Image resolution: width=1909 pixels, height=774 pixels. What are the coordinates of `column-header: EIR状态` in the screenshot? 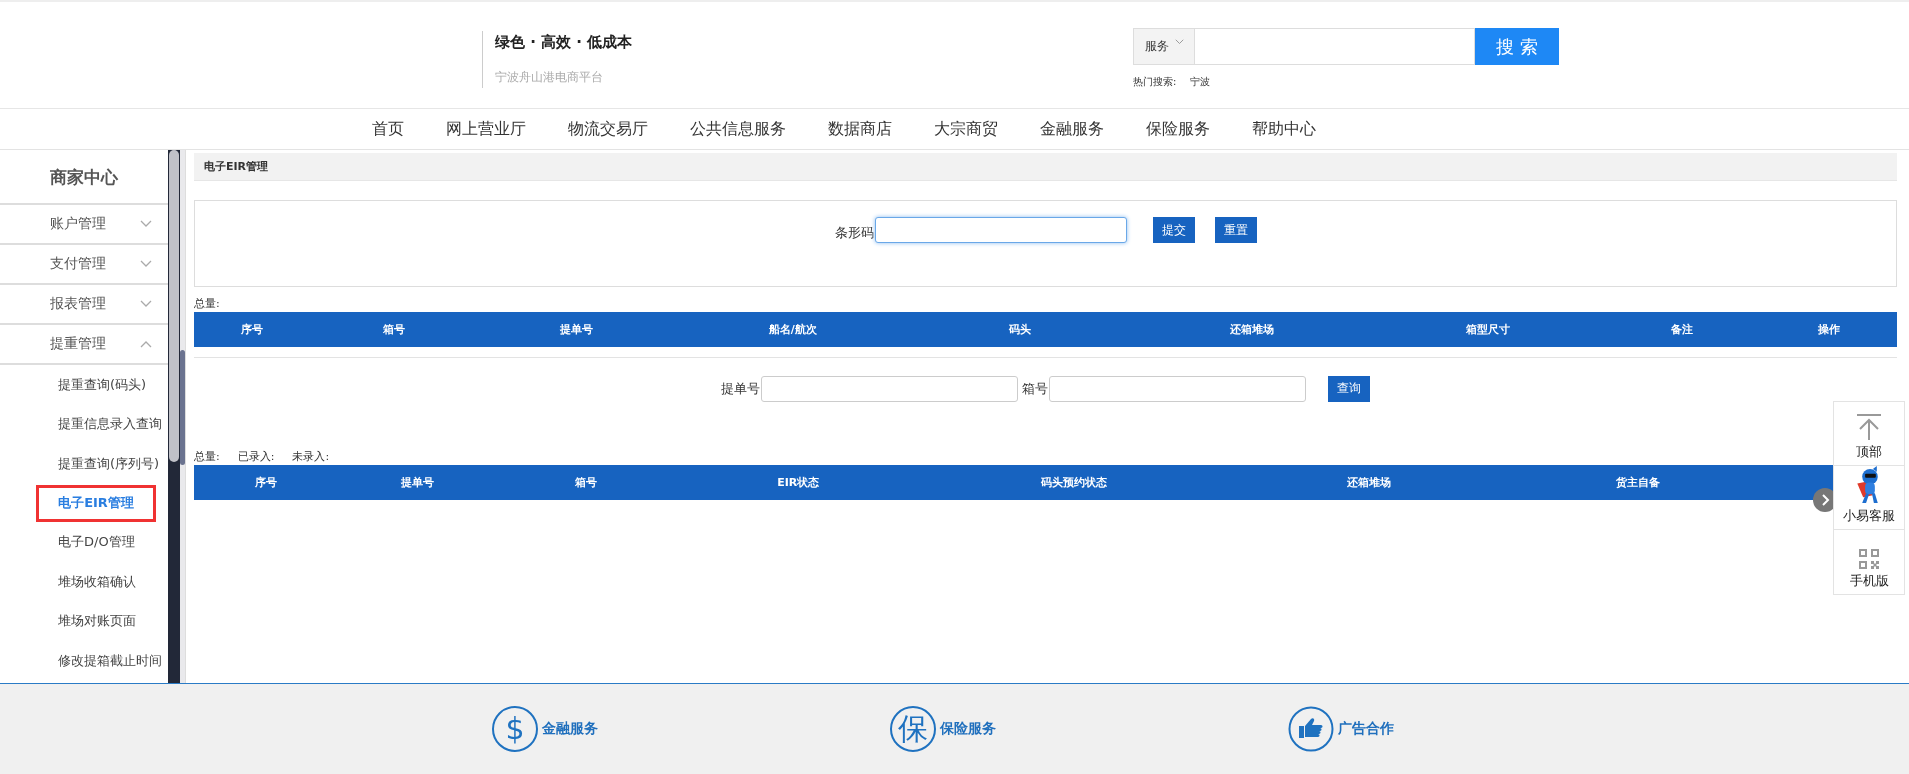 It's located at (798, 482).